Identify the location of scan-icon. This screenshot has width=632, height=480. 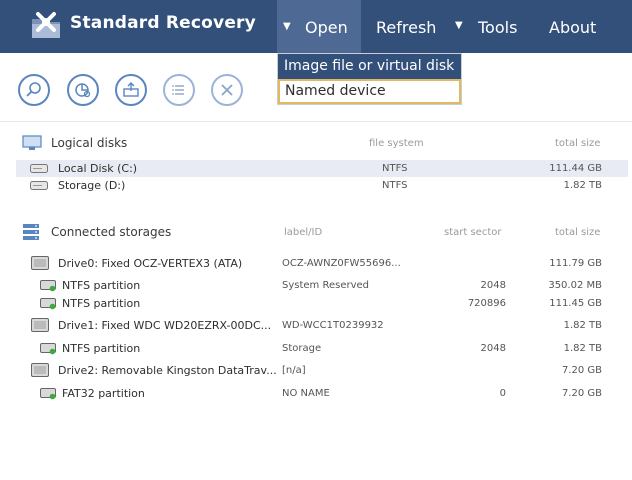
(83, 90).